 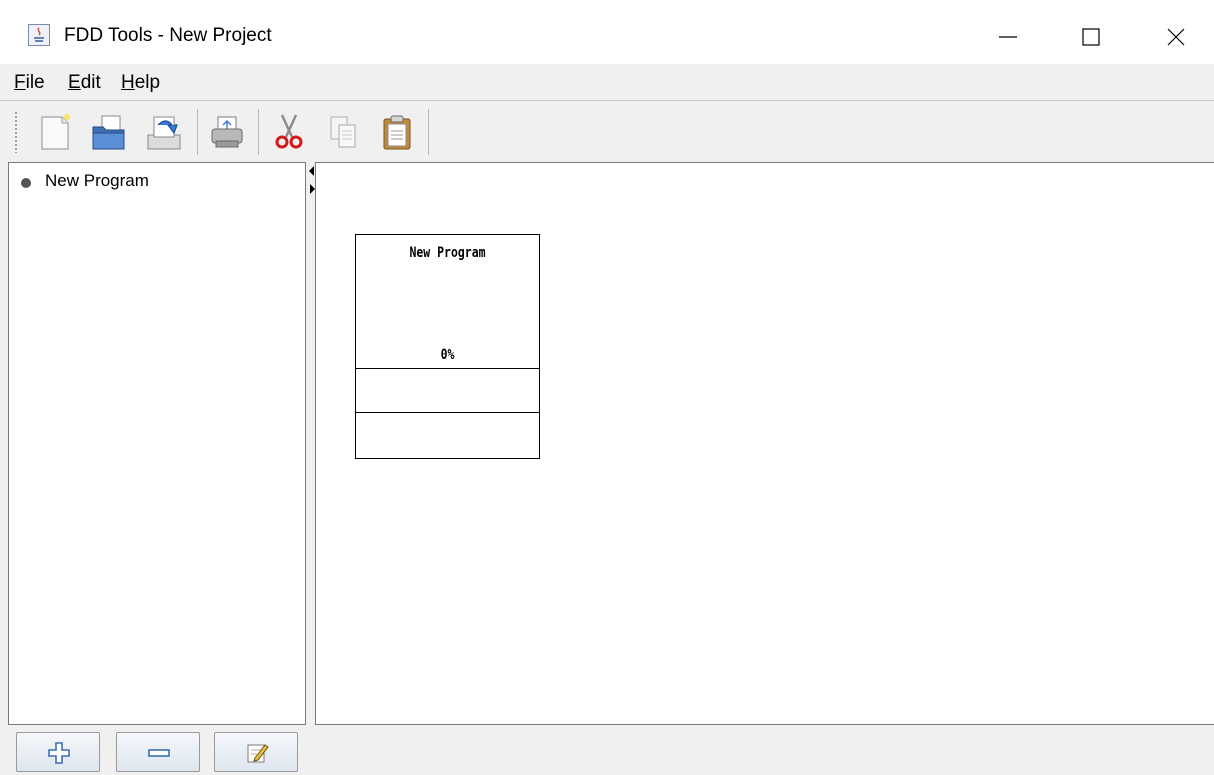 I want to click on program-progress-label: 0%, so click(x=447, y=355).